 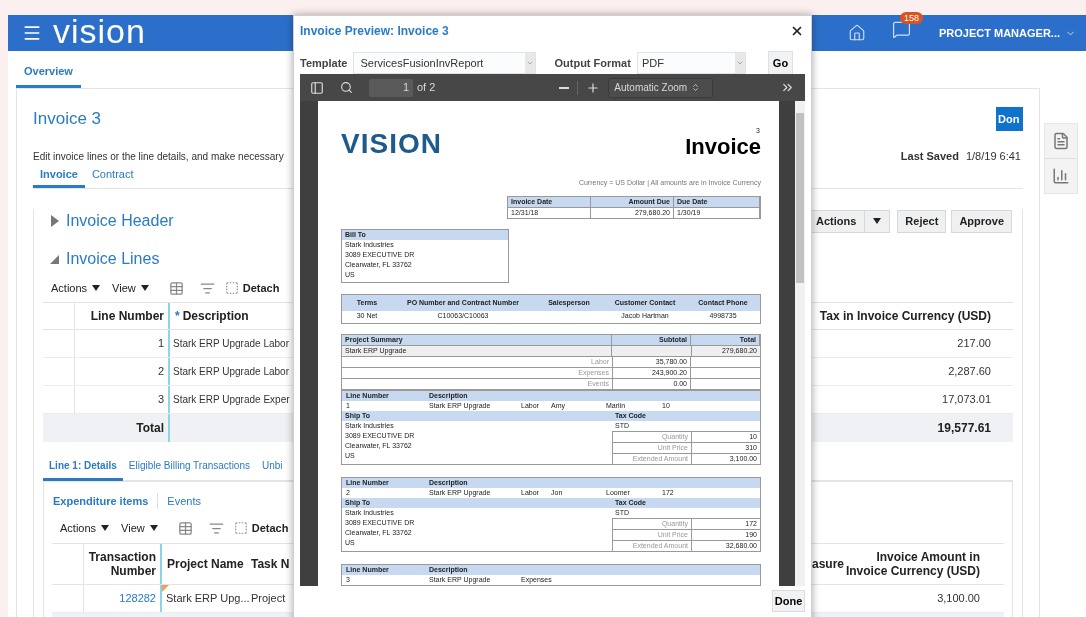 I want to click on template-select: ServicesFusionInvReport, so click(x=445, y=63).